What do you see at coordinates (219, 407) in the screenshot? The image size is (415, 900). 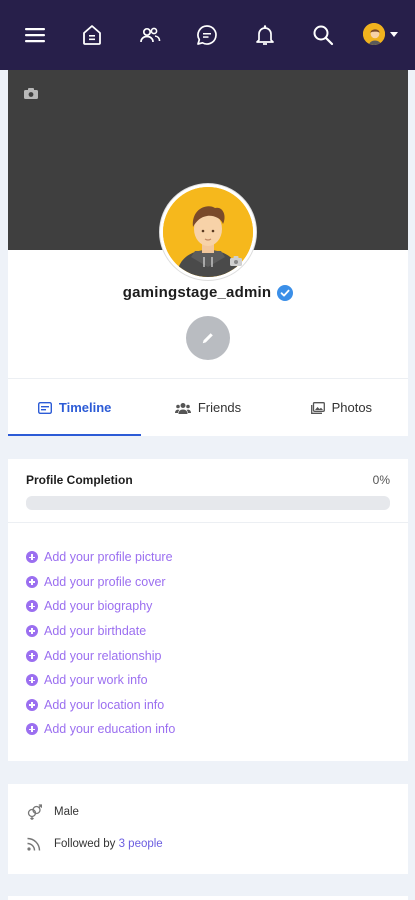 I see `tab-label: Friends` at bounding box center [219, 407].